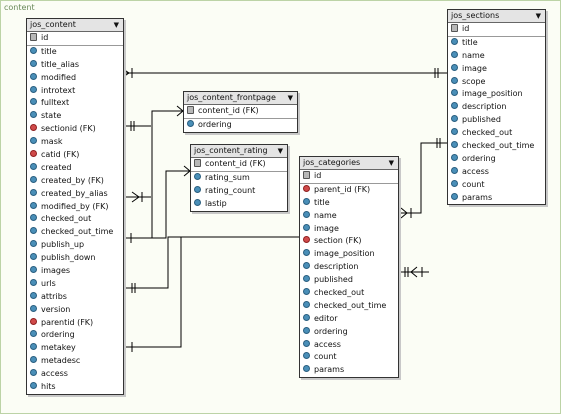  What do you see at coordinates (56, 271) in the screenshot?
I see `field-name: images` at bounding box center [56, 271].